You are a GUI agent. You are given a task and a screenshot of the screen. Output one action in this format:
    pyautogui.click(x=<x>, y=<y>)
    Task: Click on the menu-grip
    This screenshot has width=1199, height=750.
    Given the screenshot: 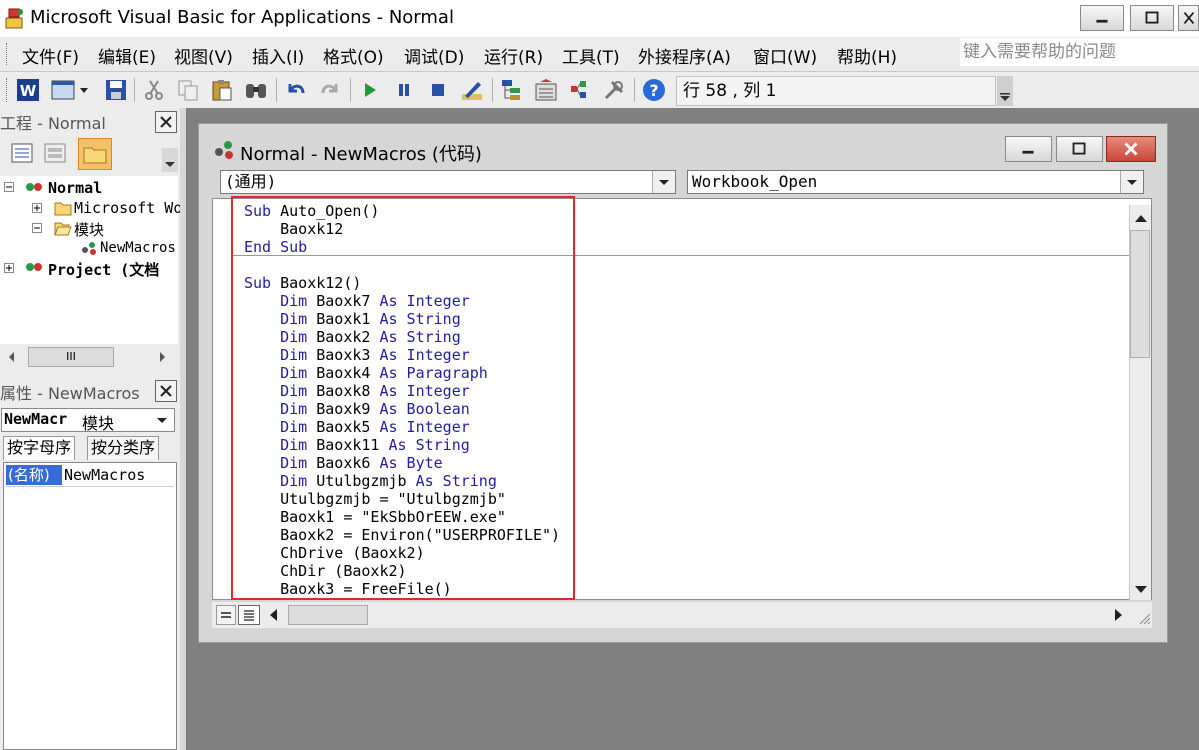 What is the action you would take?
    pyautogui.click(x=8, y=54)
    